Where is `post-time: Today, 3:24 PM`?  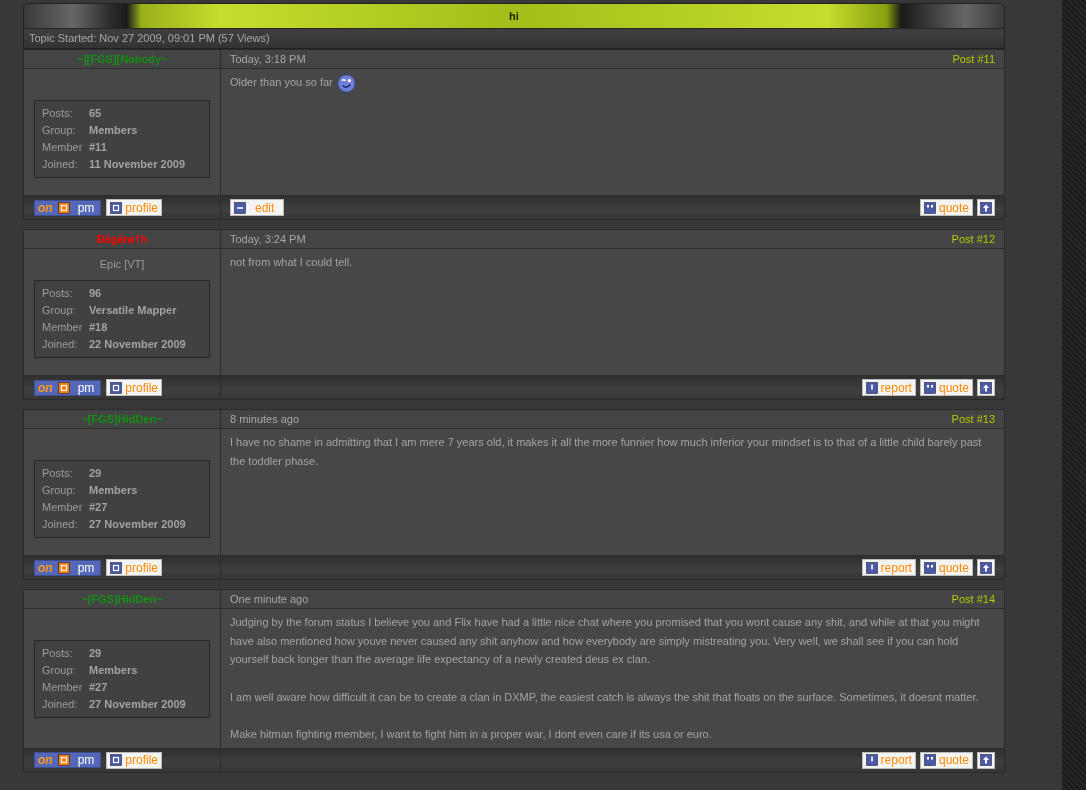 post-time: Today, 3:24 PM is located at coordinates (268, 239).